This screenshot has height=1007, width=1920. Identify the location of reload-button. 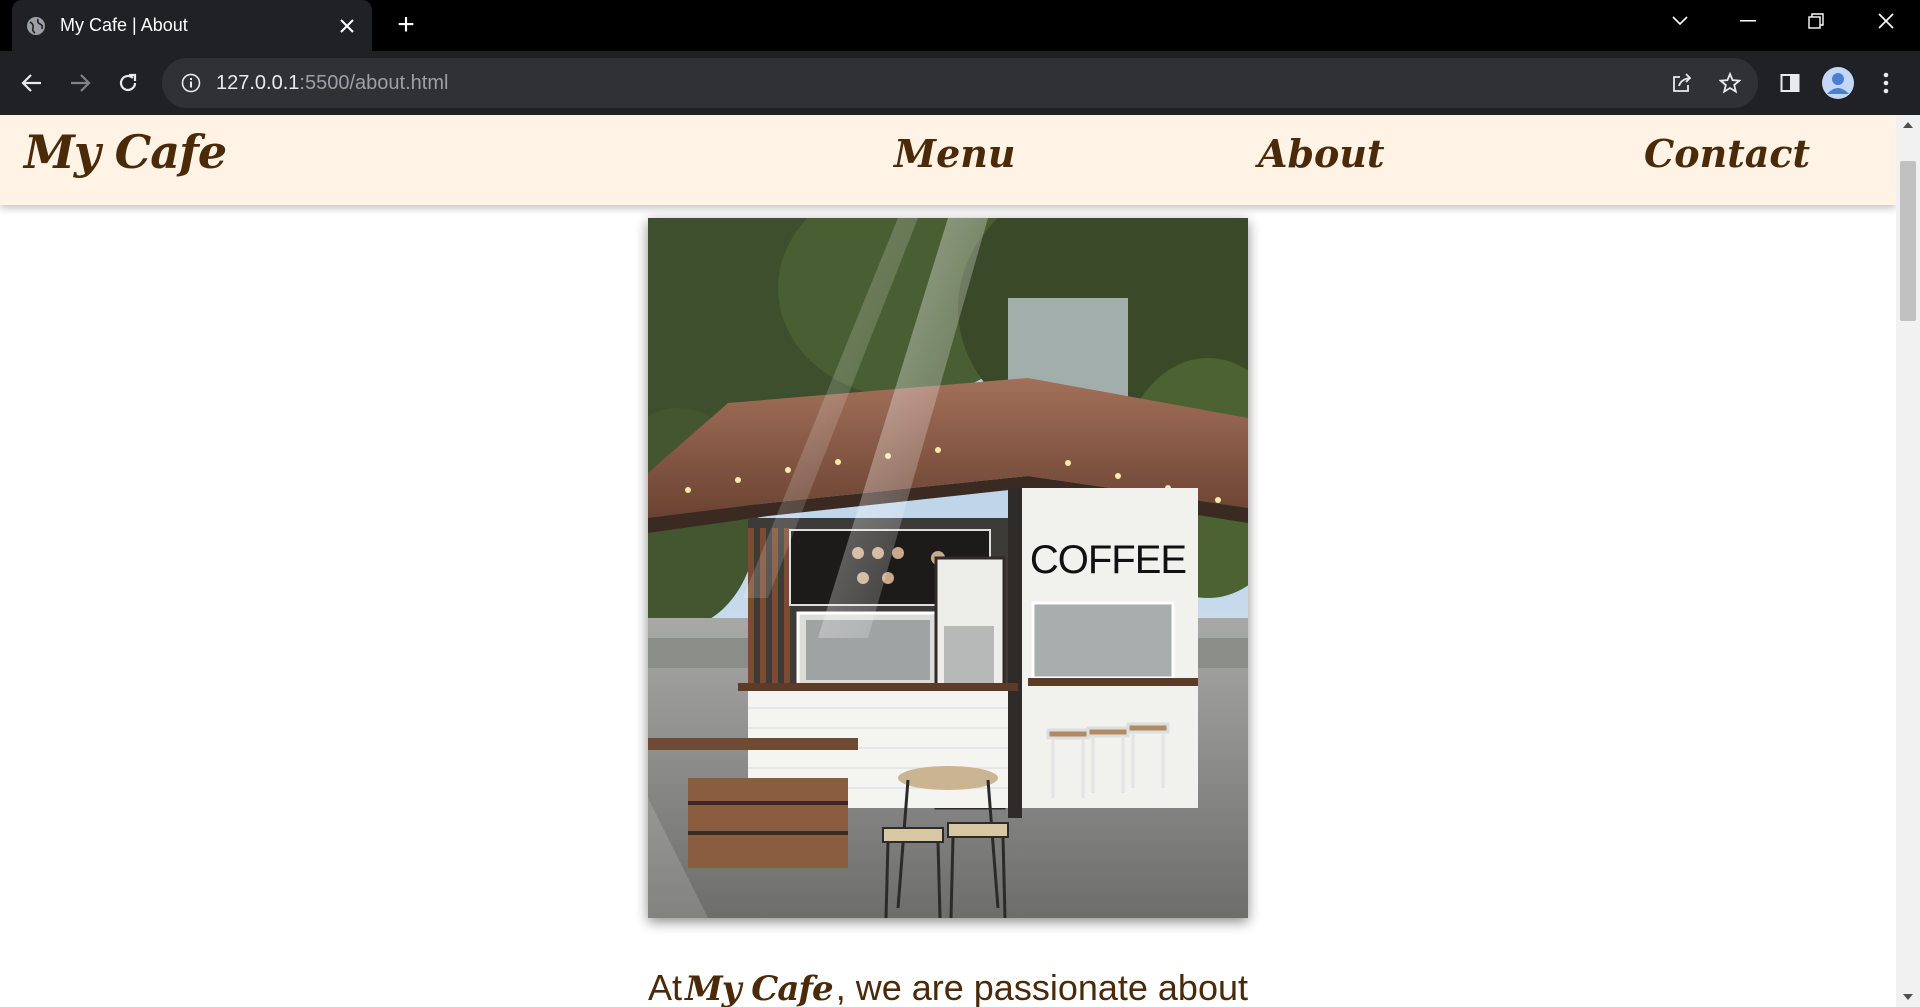
(128, 83).